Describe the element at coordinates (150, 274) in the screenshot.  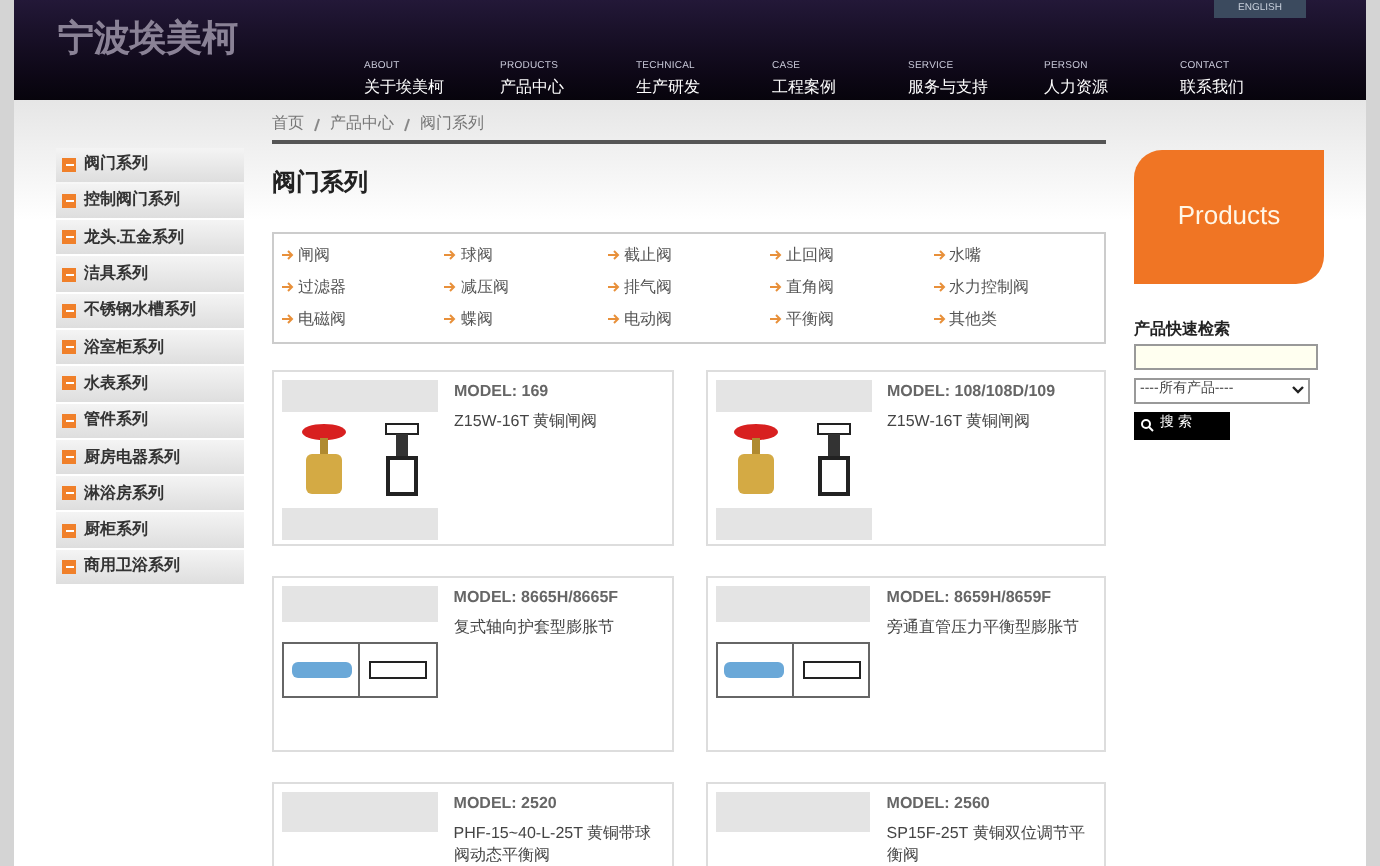
I see `sidebar-item: 洁具系列` at that location.